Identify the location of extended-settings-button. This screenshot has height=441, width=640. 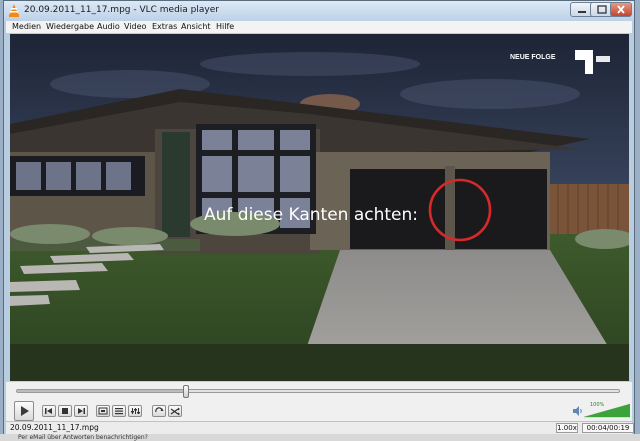
(135, 411).